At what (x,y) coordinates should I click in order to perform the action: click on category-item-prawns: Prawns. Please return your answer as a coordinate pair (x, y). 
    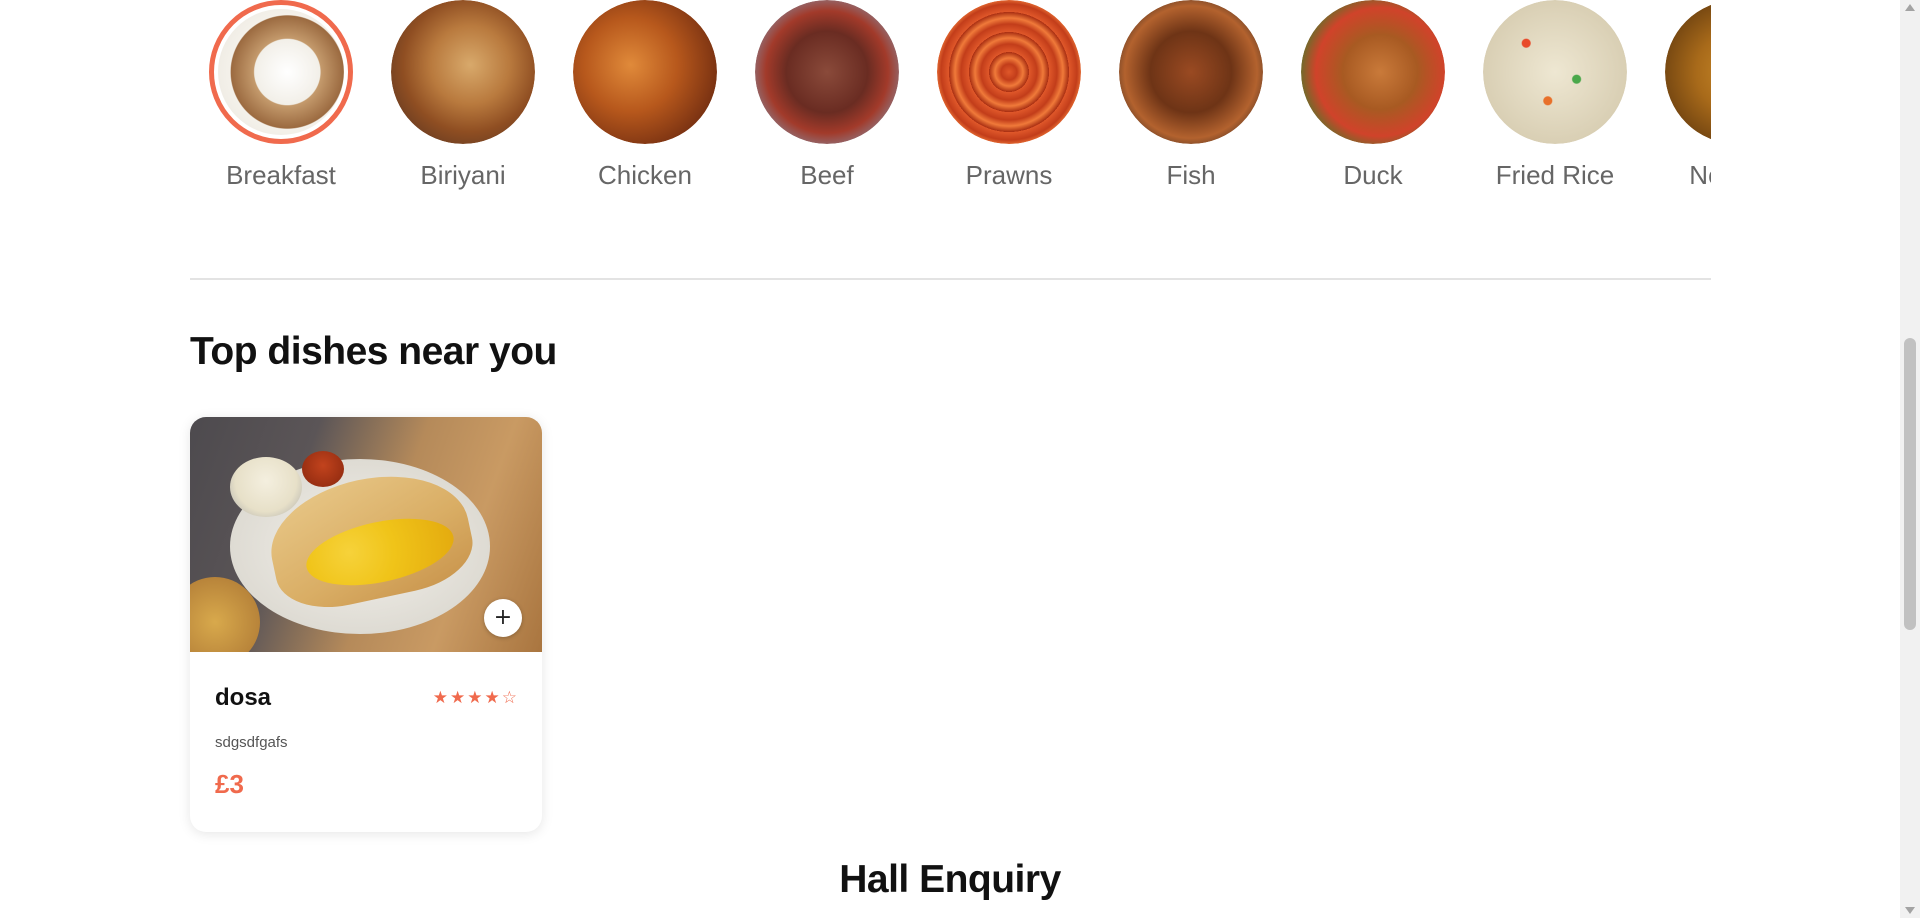
    Looking at the image, I should click on (1009, 105).